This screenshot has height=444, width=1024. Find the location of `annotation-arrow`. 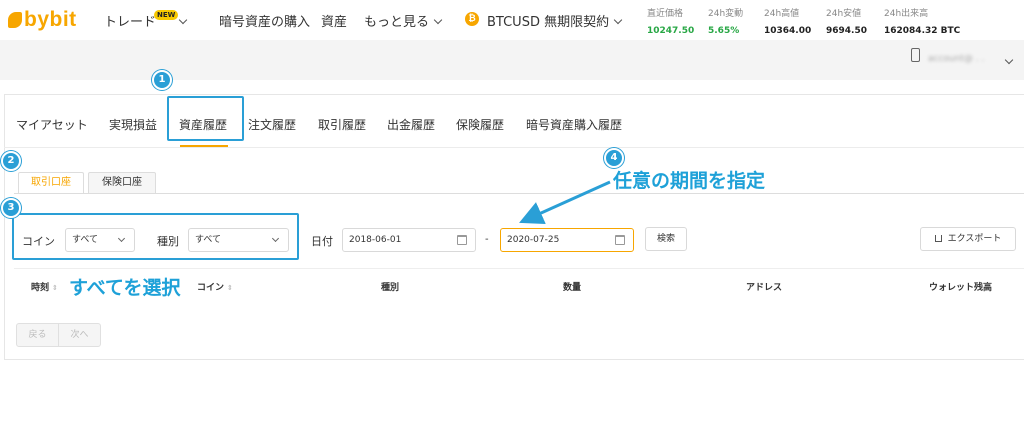

annotation-arrow is located at coordinates (565, 202).